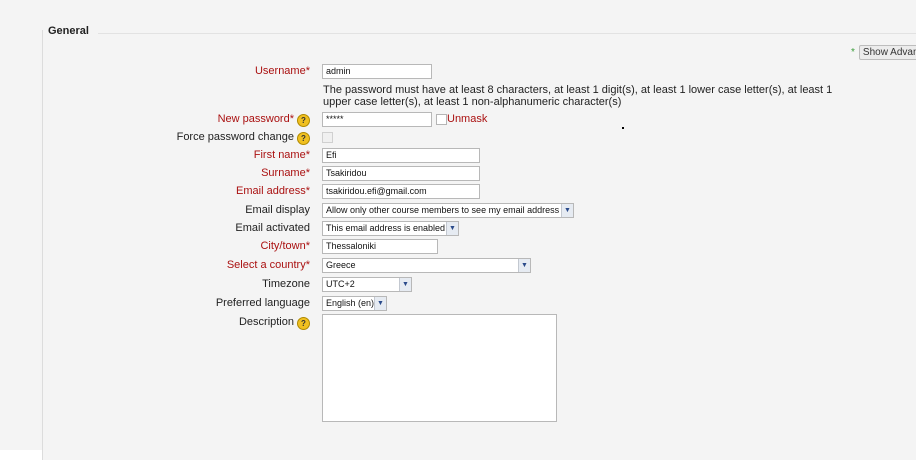 The height and width of the screenshot is (460, 916). Describe the element at coordinates (458, 72) in the screenshot. I see `username-row: Username* admin` at that location.